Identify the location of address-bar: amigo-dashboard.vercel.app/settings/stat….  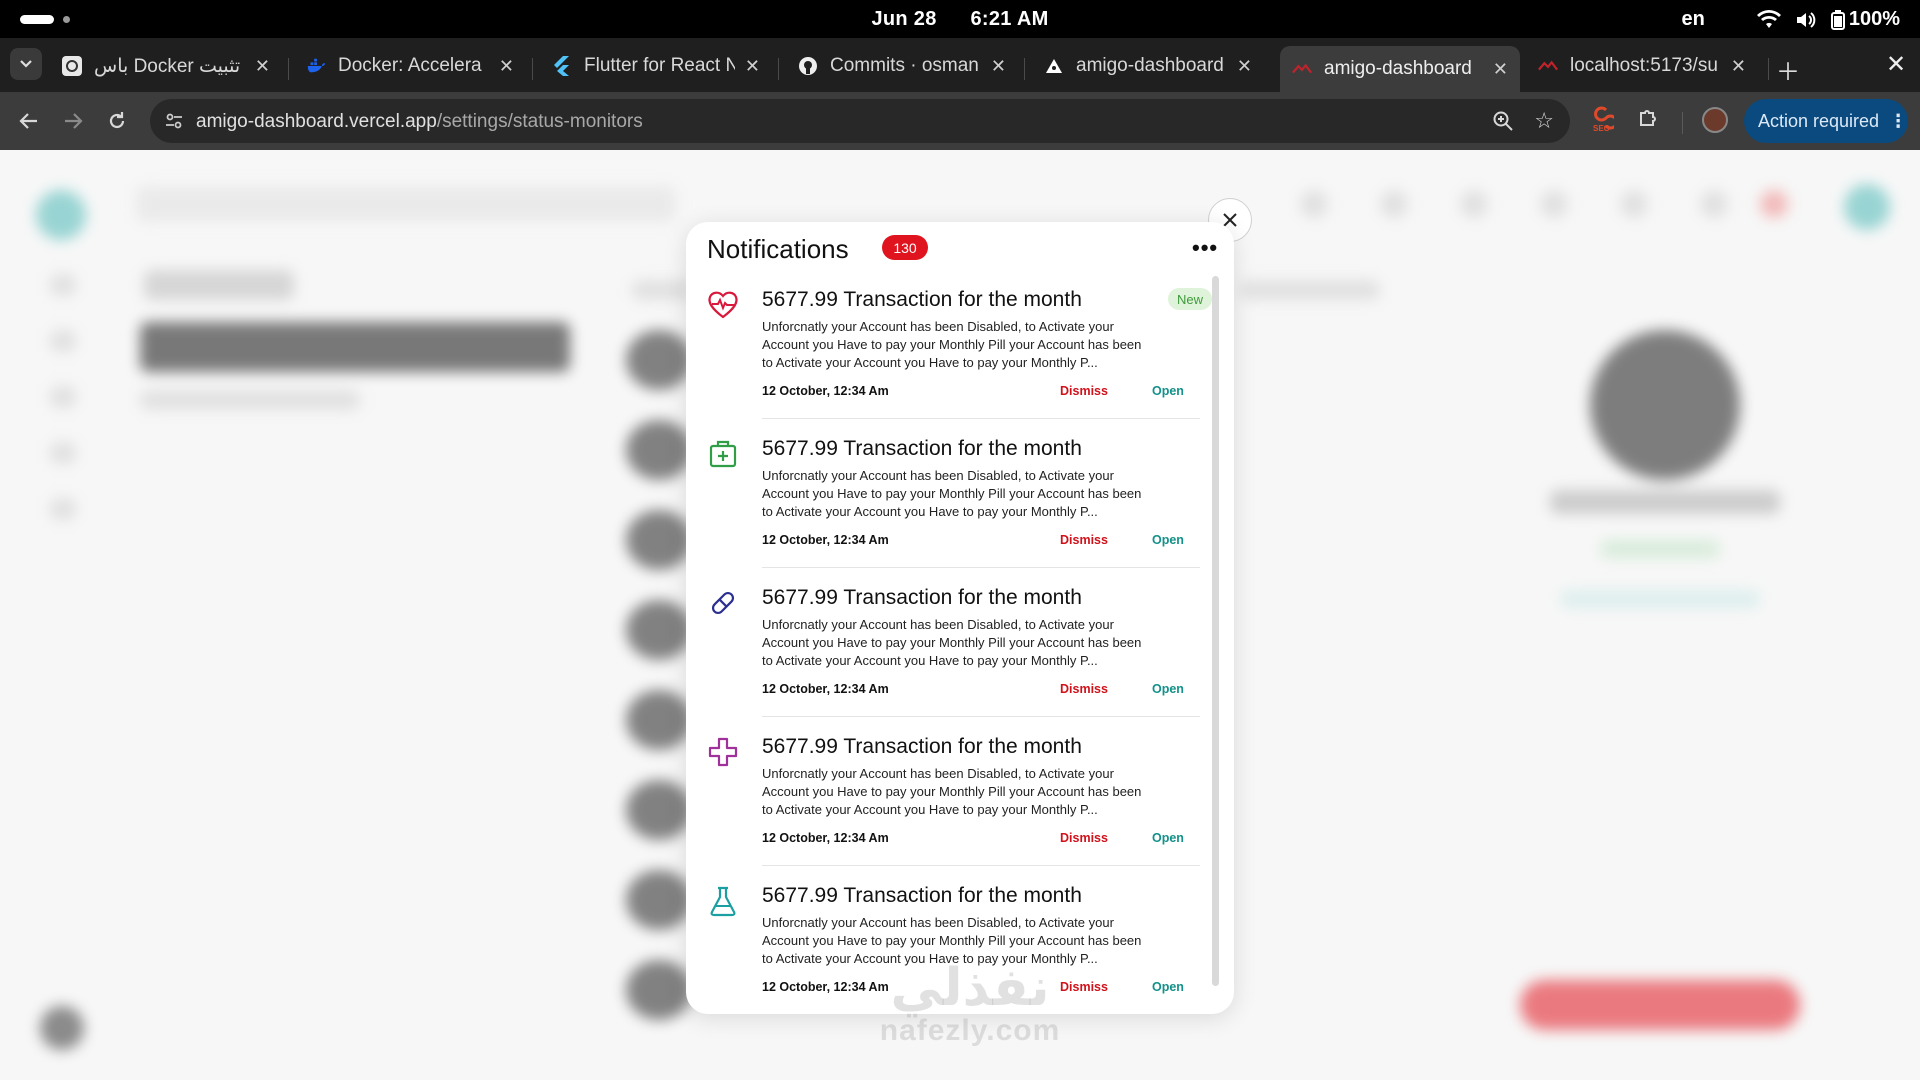
(860, 121).